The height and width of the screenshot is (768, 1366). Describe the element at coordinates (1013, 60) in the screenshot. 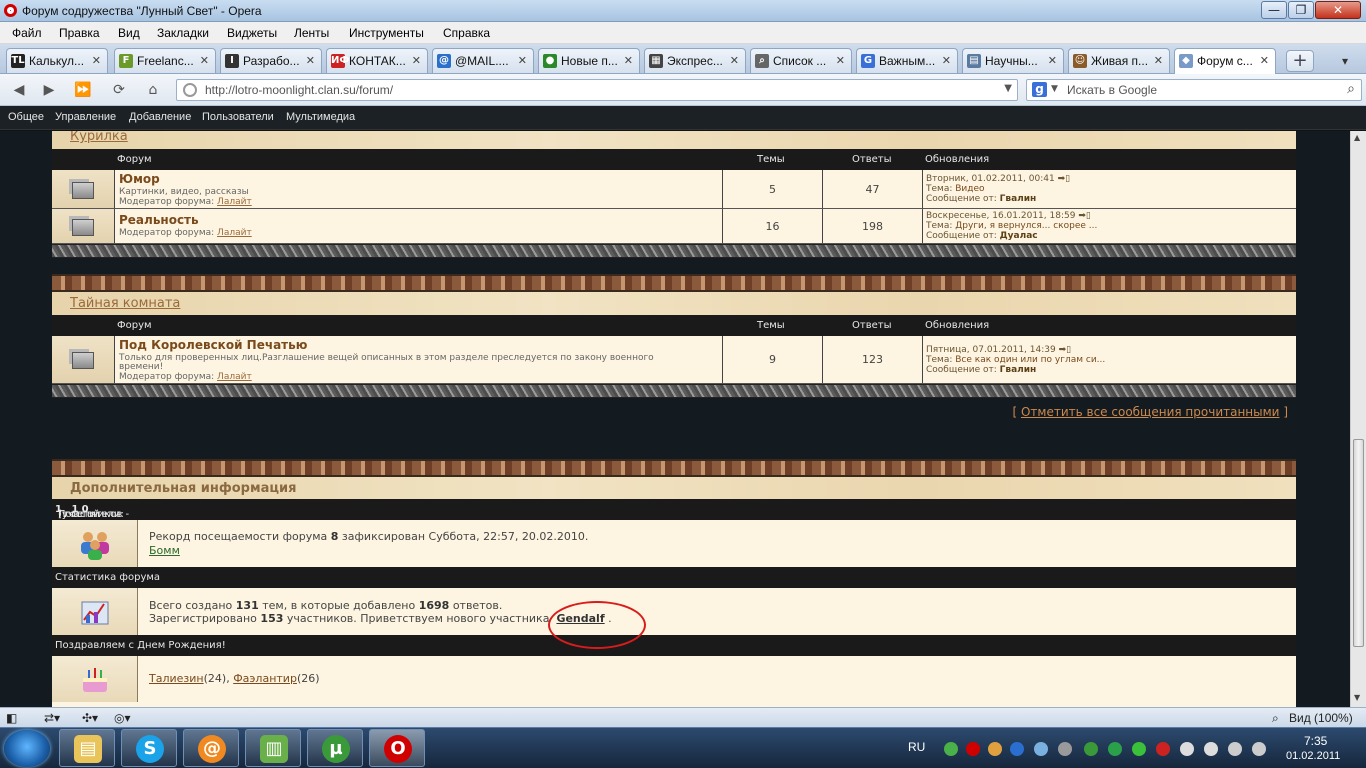

I see `tab: ▤ Научны... ✕` at that location.